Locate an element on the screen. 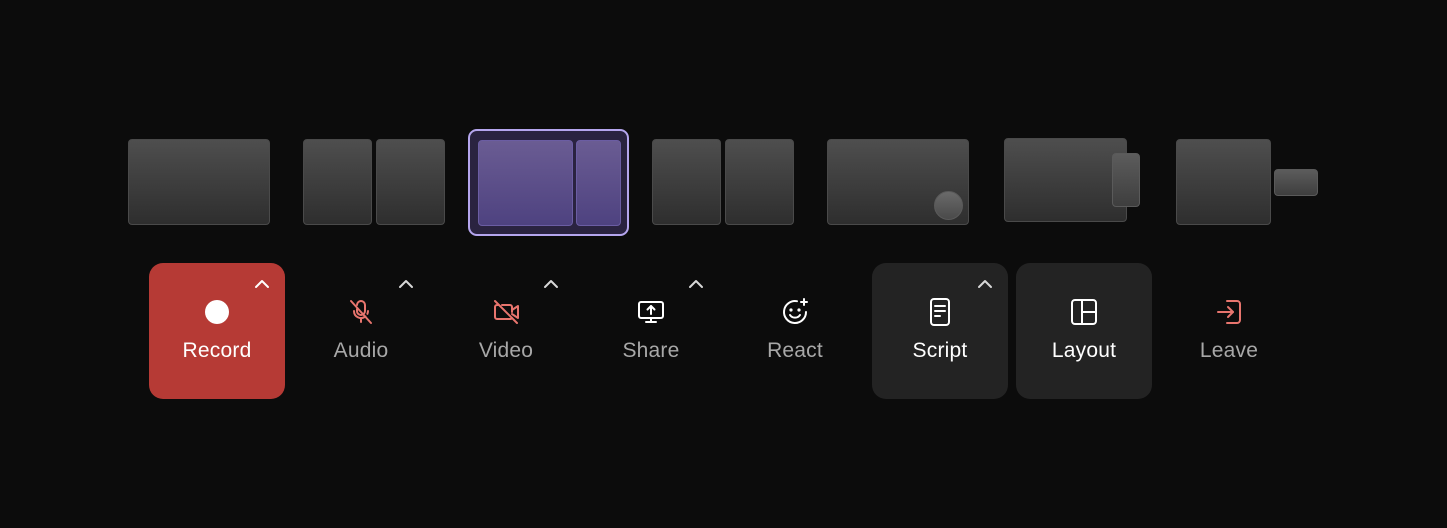 The height and width of the screenshot is (528, 1447). record-menu-chevron-up-icon is located at coordinates (262, 284).